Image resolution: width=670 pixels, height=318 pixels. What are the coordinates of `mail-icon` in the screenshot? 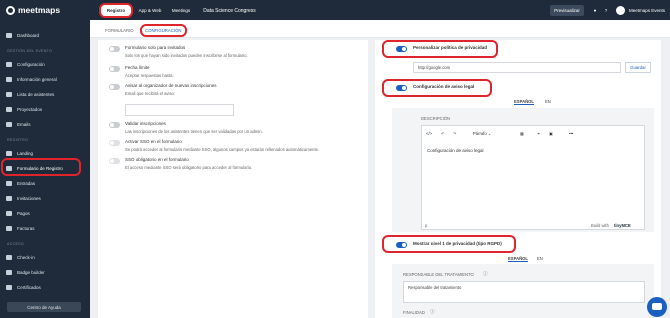 It's located at (9, 124).